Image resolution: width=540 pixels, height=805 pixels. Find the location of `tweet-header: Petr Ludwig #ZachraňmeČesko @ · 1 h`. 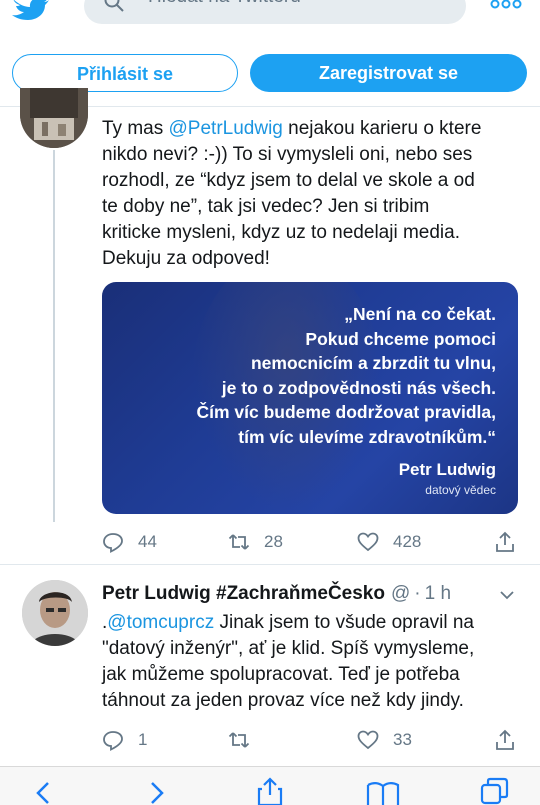

tweet-header: Petr Ludwig #ZachraňmeČesko @ · 1 h is located at coordinates (312, 596).